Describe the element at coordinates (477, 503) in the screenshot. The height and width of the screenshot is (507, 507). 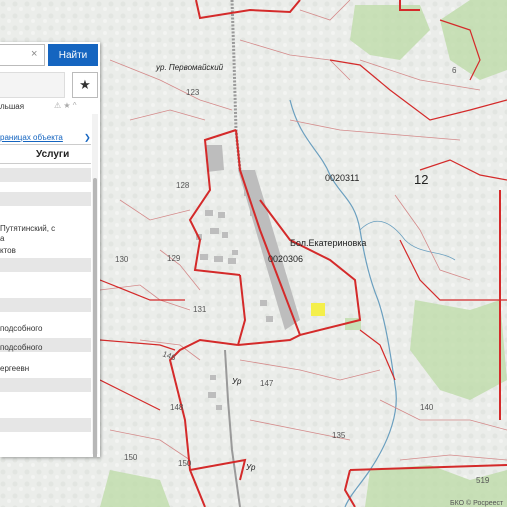
I see `map-copyright: БКО © Росреест` at that location.